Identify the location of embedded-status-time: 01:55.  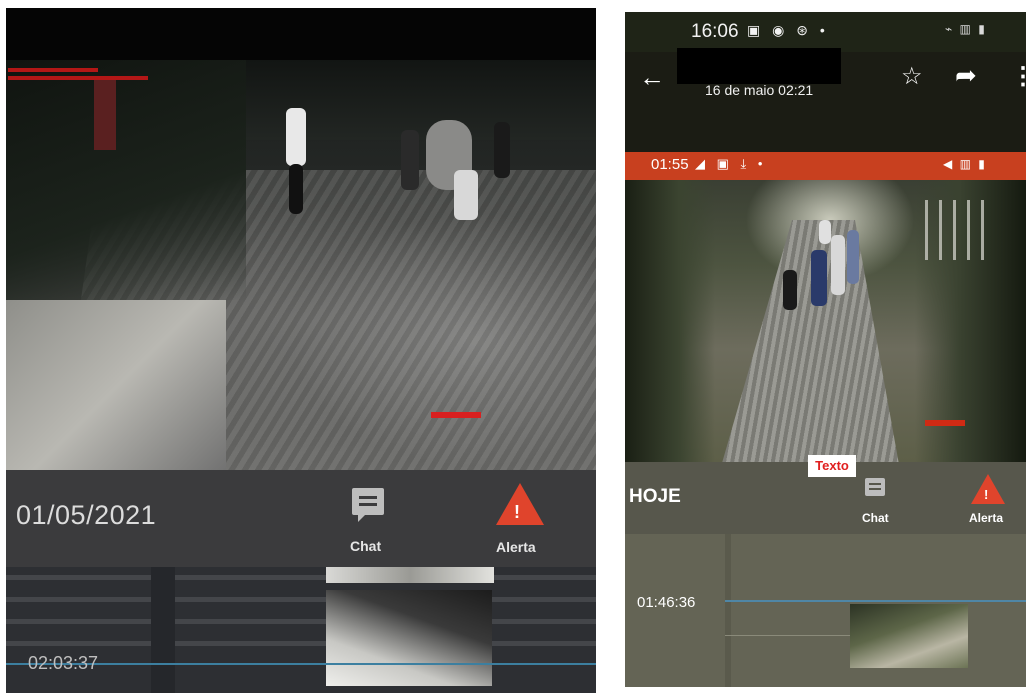
(670, 164).